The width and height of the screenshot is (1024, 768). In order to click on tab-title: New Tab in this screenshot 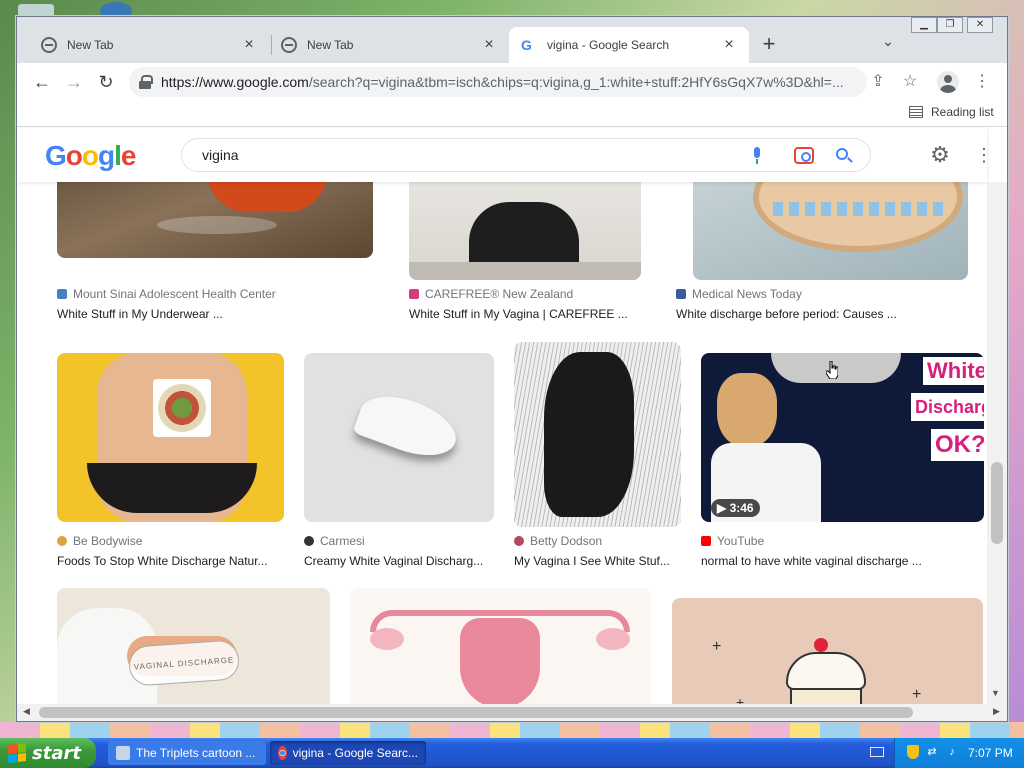, I will do `click(330, 45)`.